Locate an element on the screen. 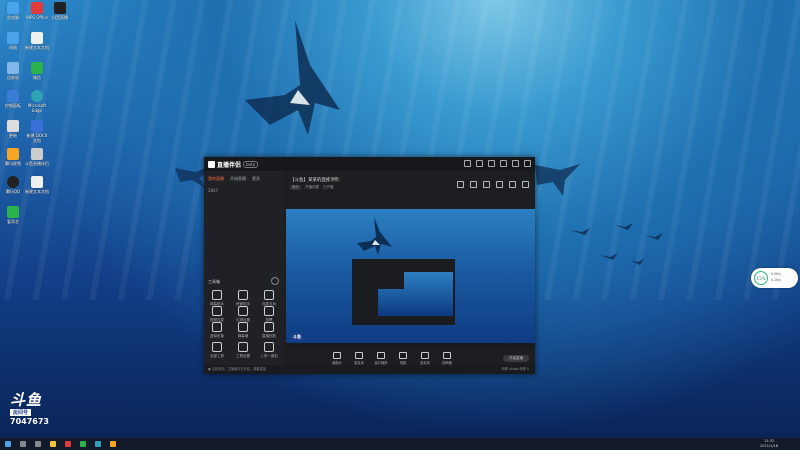 Image resolution: width=800 pixels, height=450 pixels. document-icon: 更新 is located at coordinates (13, 129).